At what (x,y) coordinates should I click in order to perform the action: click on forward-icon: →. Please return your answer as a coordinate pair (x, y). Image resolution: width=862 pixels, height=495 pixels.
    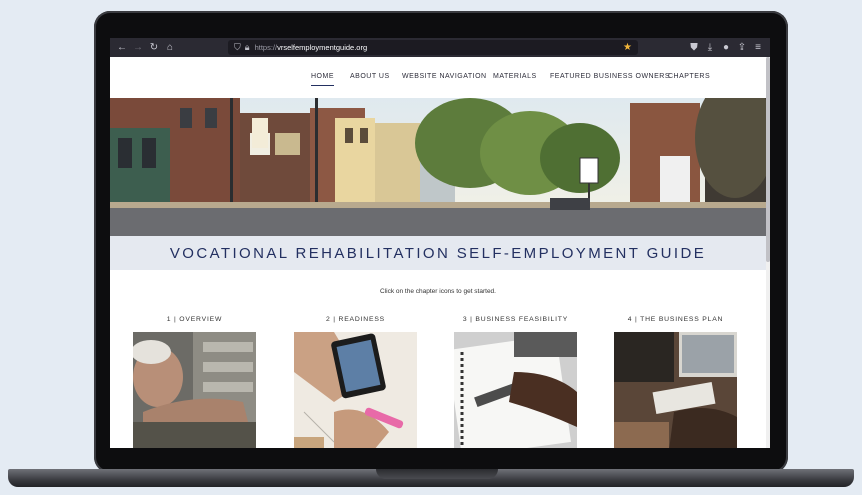
    Looking at the image, I should click on (138, 47).